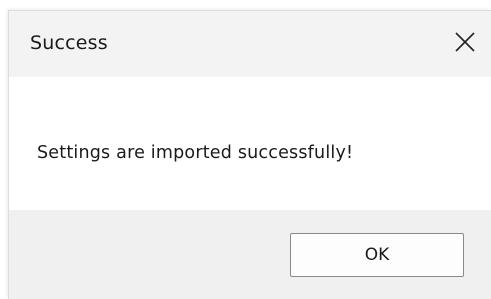 This screenshot has height=299, width=491. I want to click on dialog-message: Settings are imported successfully!, so click(195, 153).